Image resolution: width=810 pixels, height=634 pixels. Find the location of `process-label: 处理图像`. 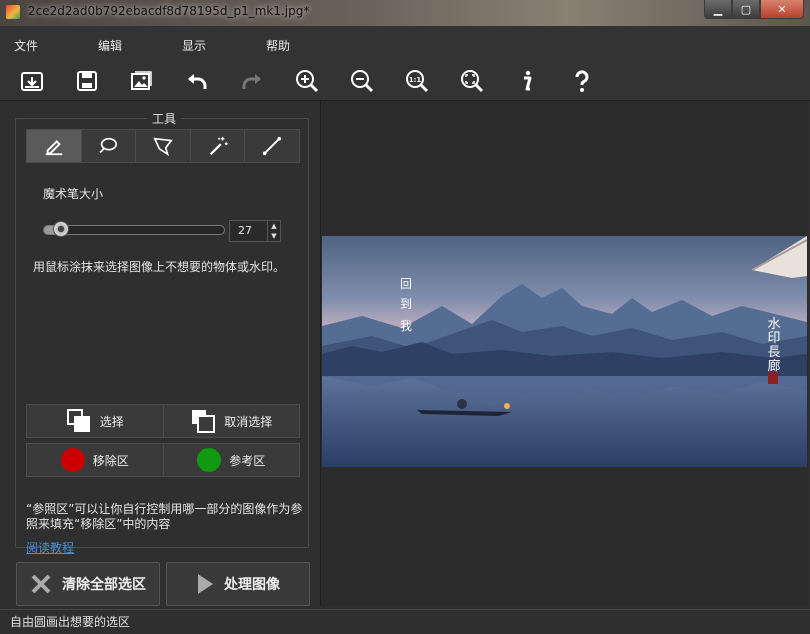

process-label: 处理图像 is located at coordinates (252, 585).